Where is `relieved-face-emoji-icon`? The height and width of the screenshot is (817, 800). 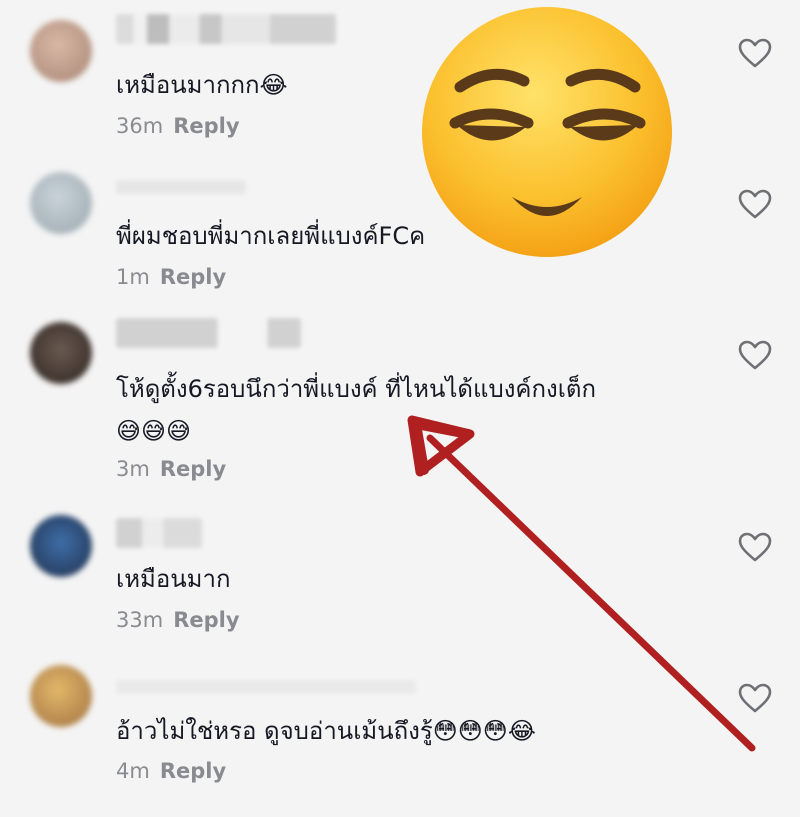
relieved-face-emoji-icon is located at coordinates (547, 132).